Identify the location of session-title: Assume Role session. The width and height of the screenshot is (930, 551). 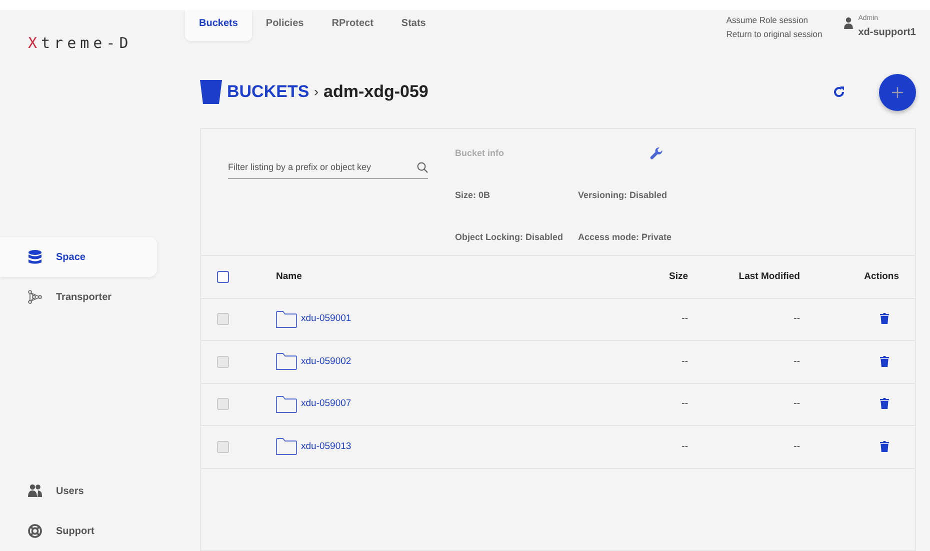
(768, 20).